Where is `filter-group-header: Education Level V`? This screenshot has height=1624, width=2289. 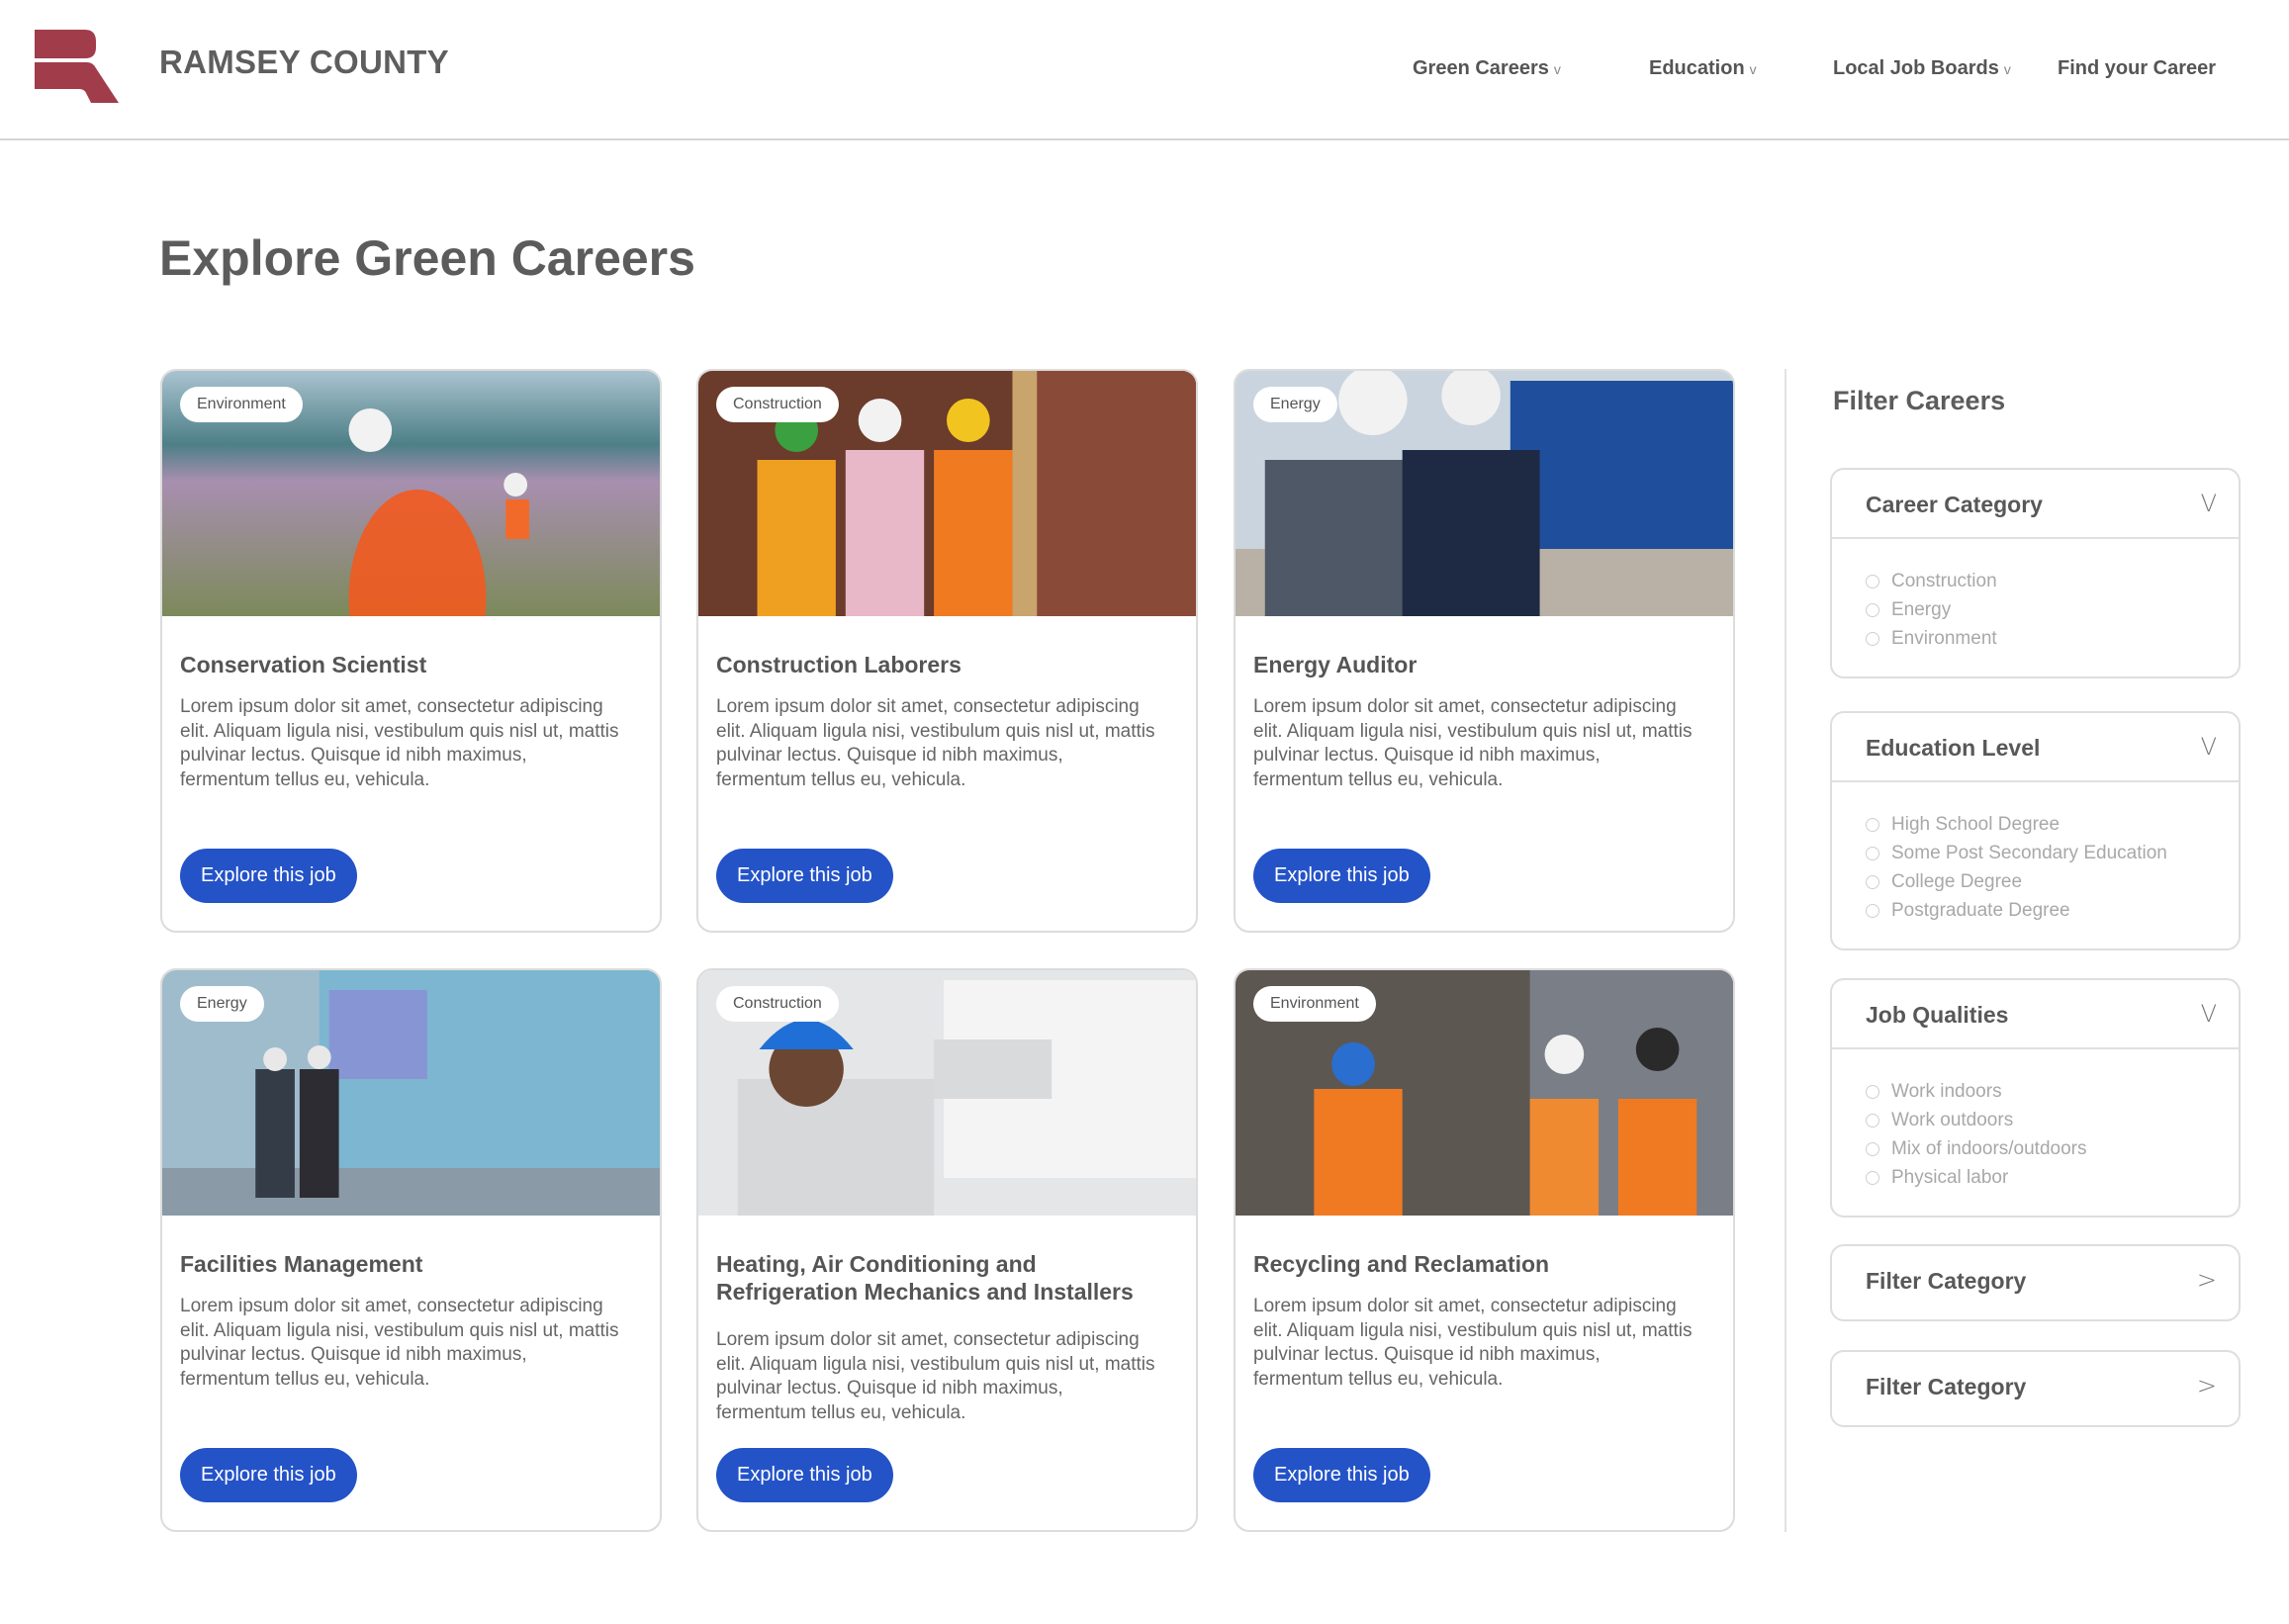
filter-group-header: Education Level V is located at coordinates (2036, 747).